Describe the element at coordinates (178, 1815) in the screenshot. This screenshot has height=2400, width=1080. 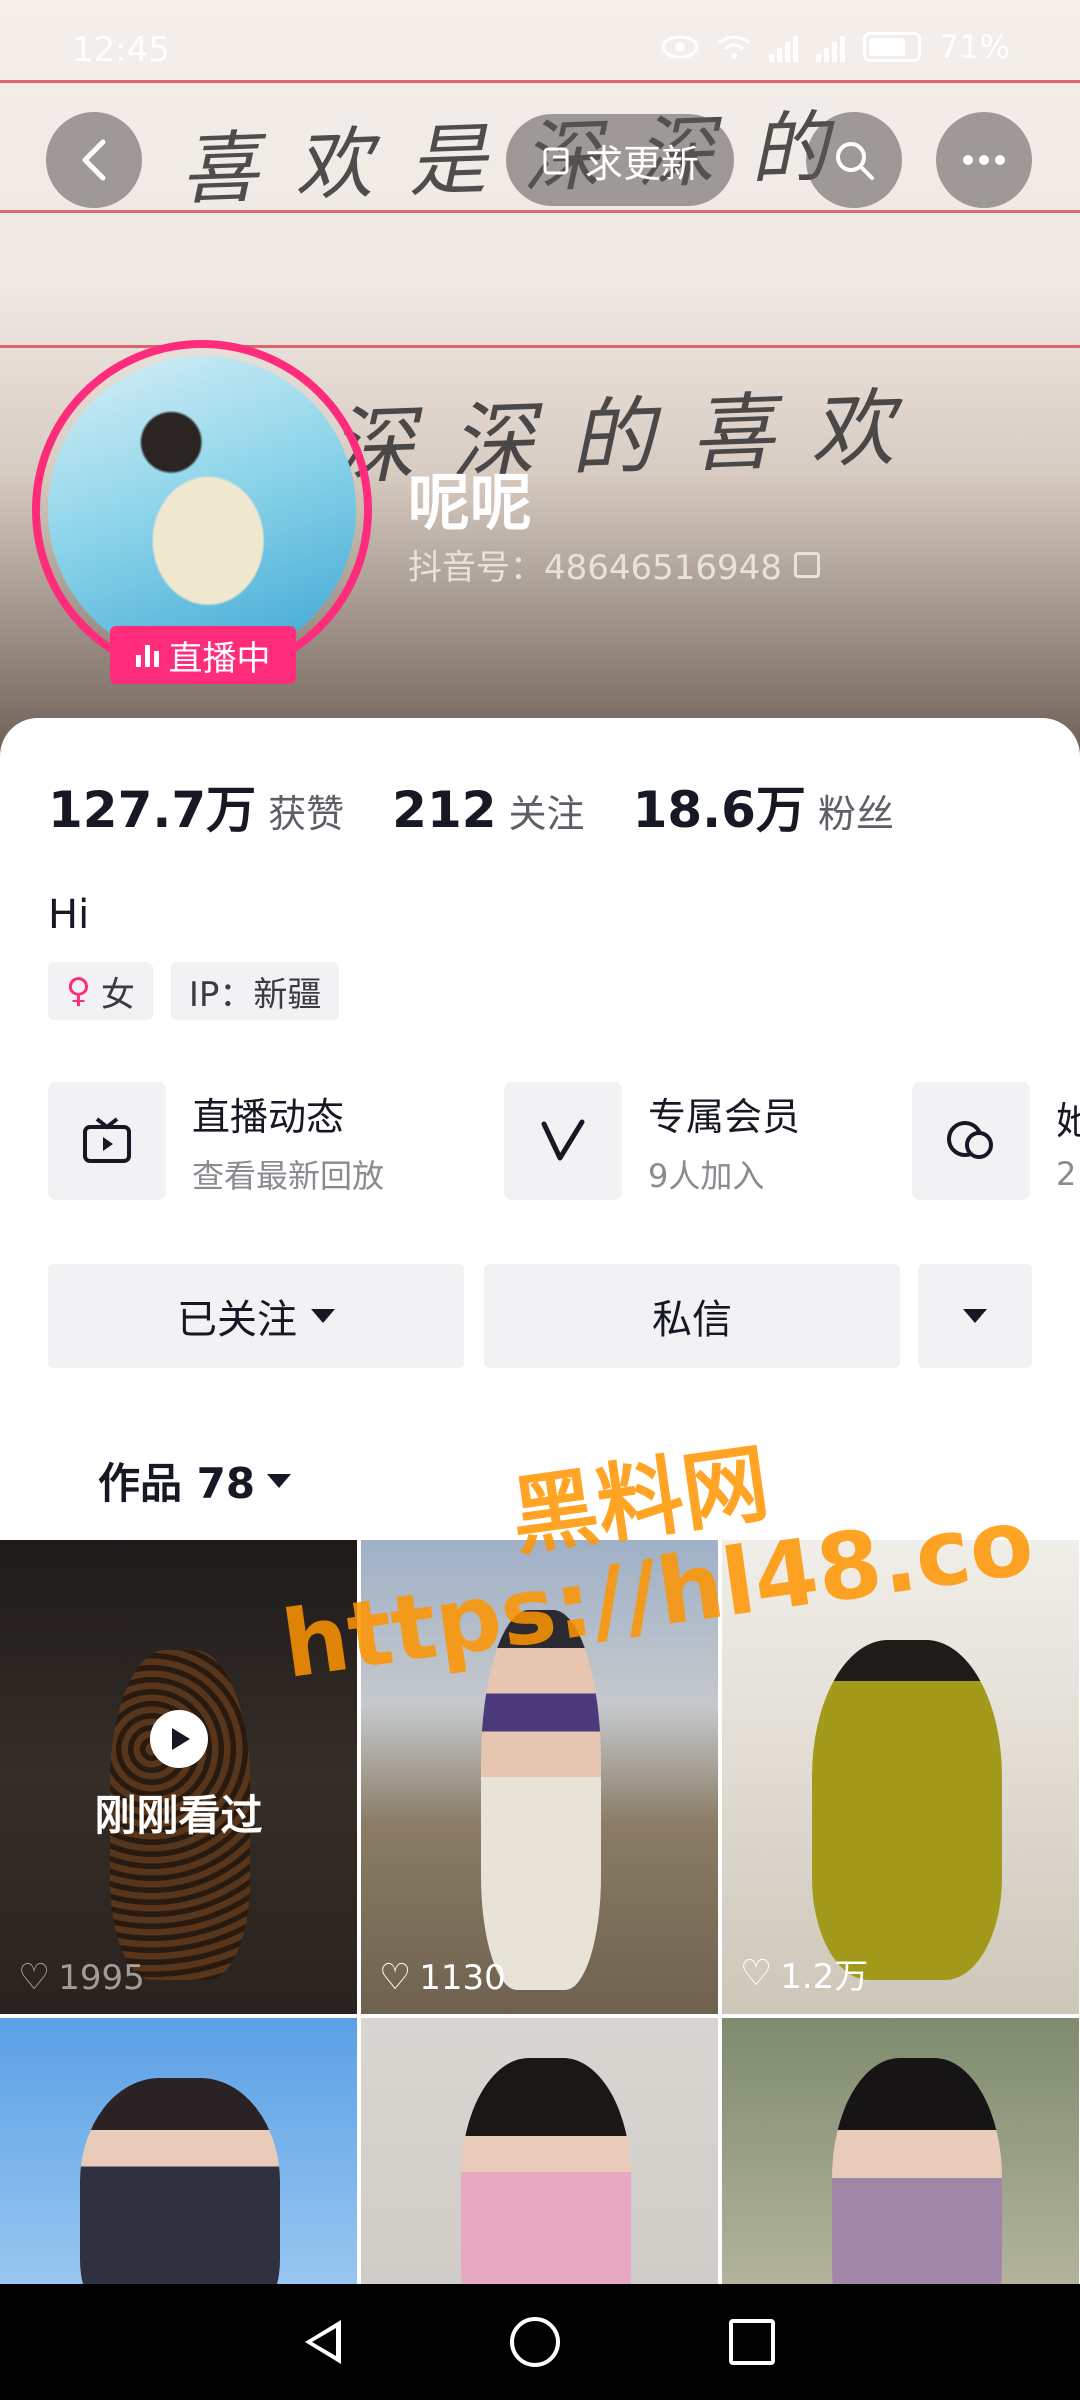
I see `recently-watched-label: 刚刚看过` at that location.